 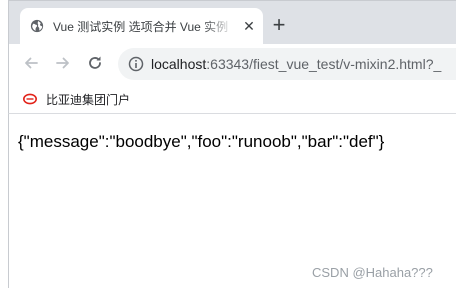 I want to click on watermark: CSDN @Hahaha???, so click(x=372, y=272).